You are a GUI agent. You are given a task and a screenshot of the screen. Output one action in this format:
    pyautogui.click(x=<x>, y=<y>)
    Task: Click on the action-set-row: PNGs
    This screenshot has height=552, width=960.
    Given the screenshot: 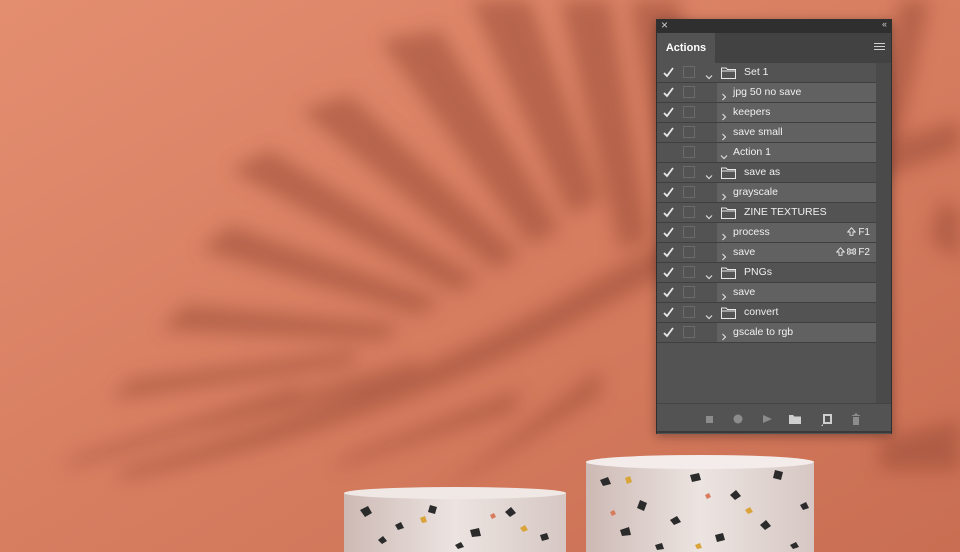 What is the action you would take?
    pyautogui.click(x=766, y=273)
    